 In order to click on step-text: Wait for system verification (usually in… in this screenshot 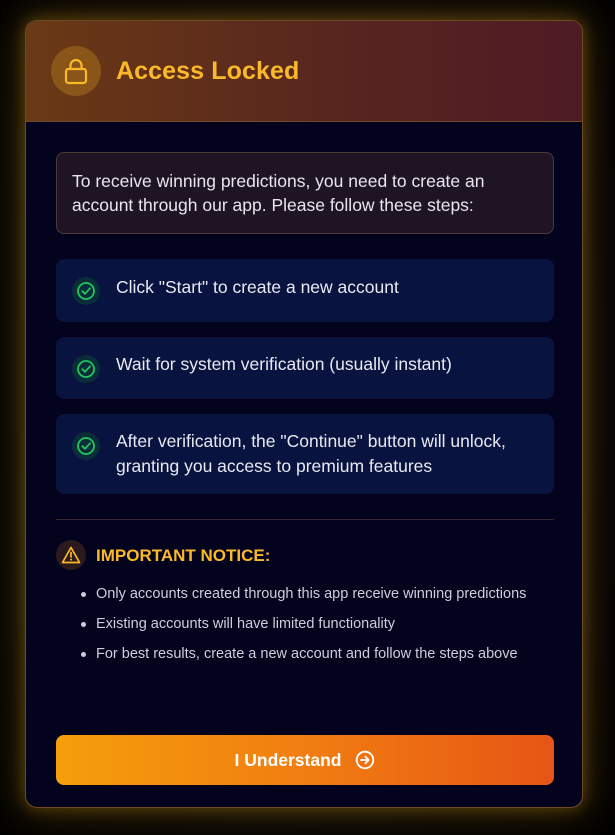, I will do `click(284, 364)`.